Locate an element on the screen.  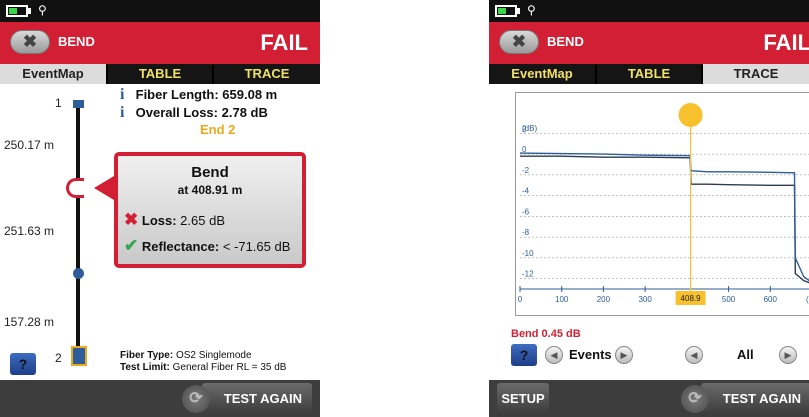
x-tick-label: 300 is located at coordinates (645, 299).